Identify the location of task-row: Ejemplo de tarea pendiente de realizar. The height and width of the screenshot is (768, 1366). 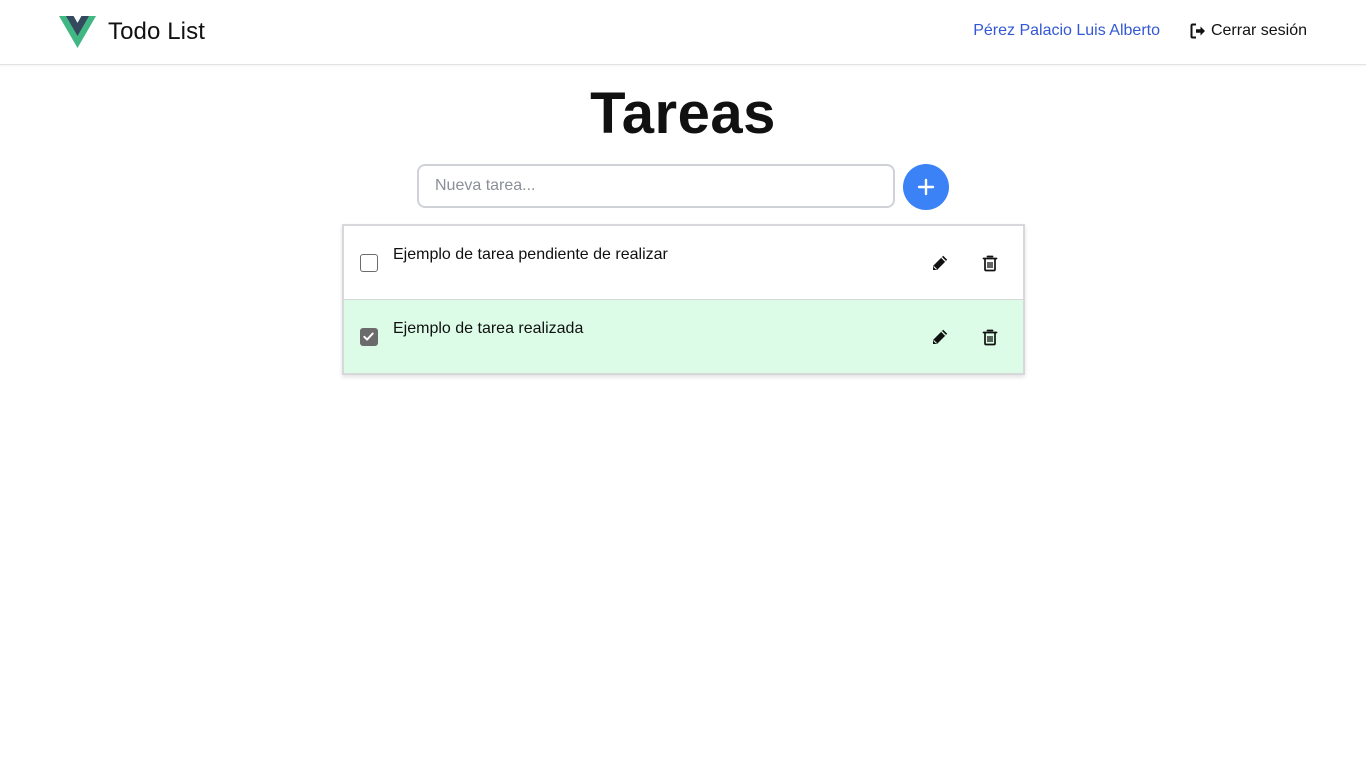
(683, 263).